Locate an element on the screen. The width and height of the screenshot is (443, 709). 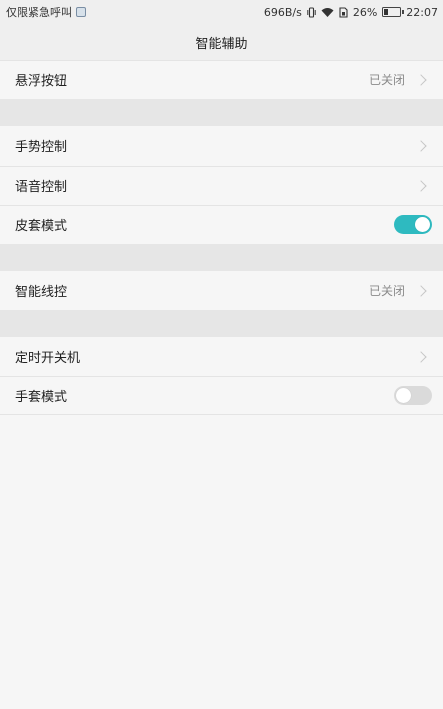
wifi-icon is located at coordinates (327, 12).